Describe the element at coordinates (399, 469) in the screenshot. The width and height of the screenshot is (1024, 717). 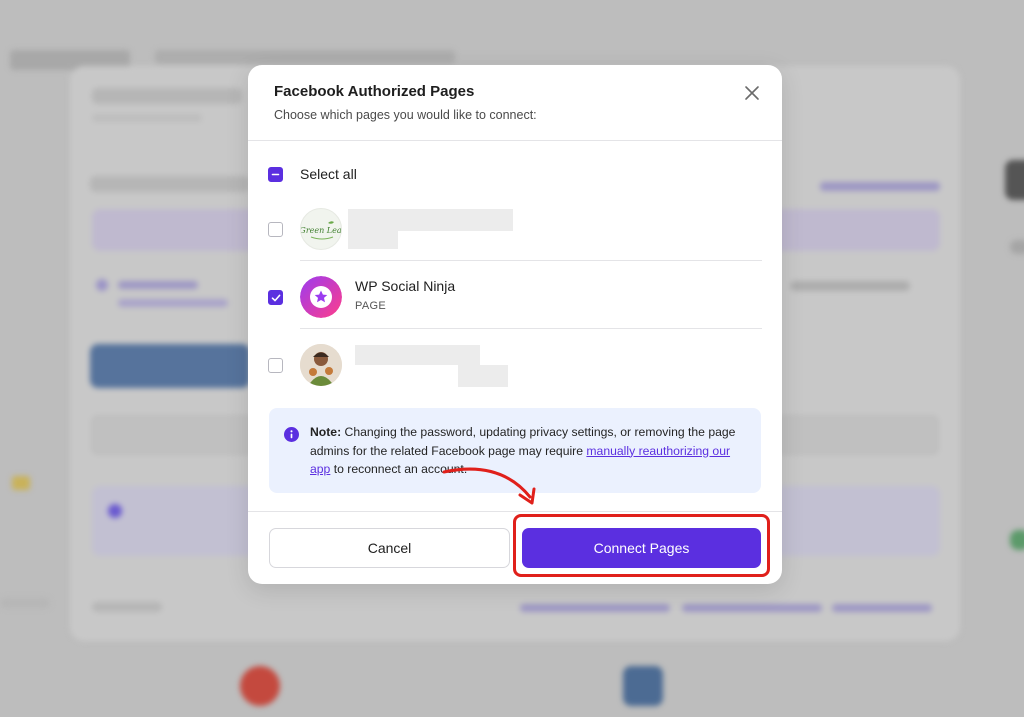
I see `note-body-end: to reconnect an account.` at that location.